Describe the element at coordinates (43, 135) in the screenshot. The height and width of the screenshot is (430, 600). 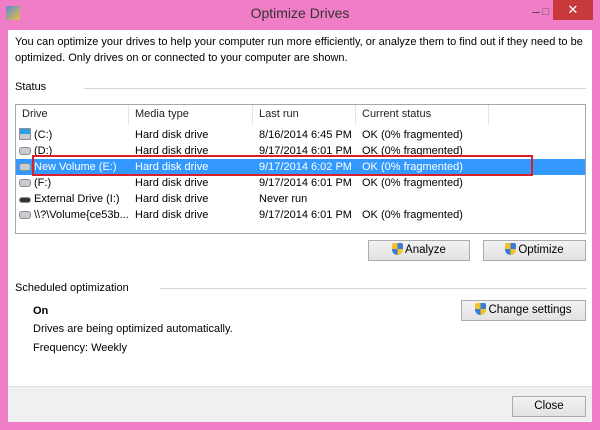
I see `cell-drive: (C:)` at that location.